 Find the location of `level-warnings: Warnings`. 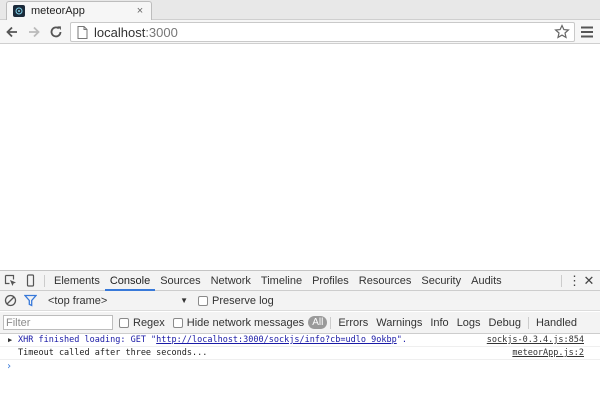

level-warnings: Warnings is located at coordinates (399, 323).